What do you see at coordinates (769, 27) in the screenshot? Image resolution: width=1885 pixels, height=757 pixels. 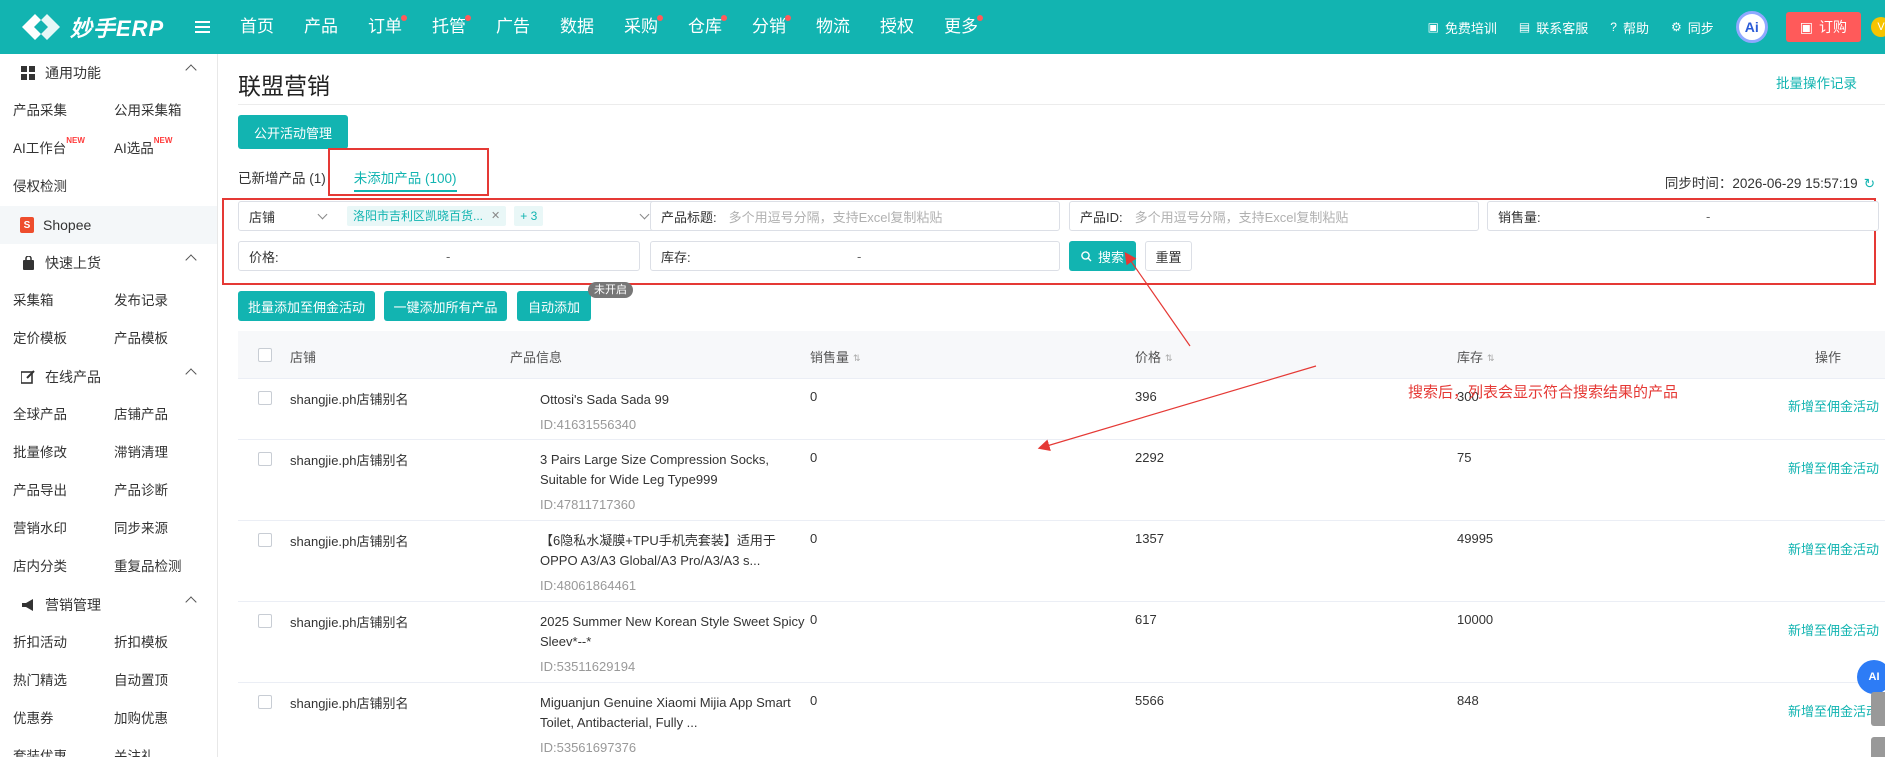 I see `nav-item-distribution: 分销` at bounding box center [769, 27].